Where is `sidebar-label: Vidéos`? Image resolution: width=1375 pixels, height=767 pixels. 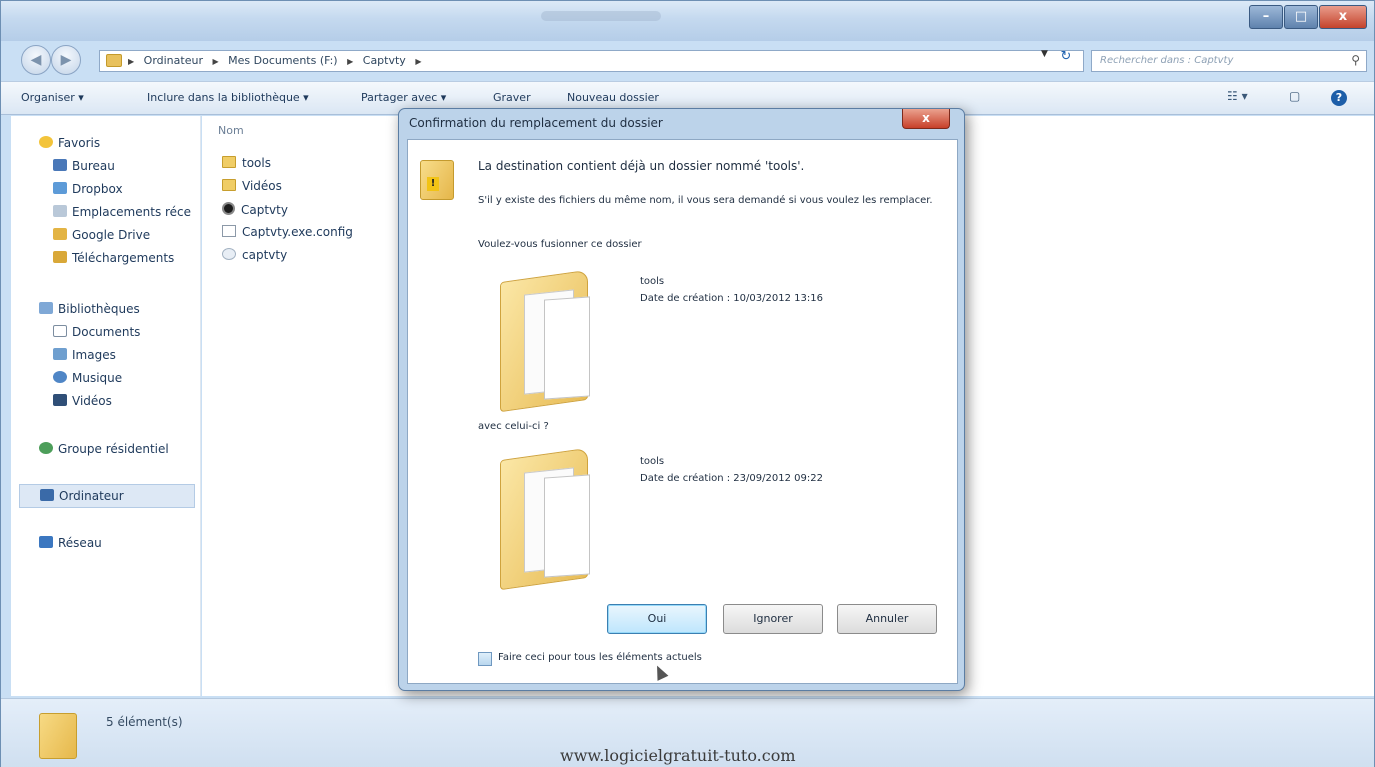
sidebar-label: Vidéos is located at coordinates (92, 401).